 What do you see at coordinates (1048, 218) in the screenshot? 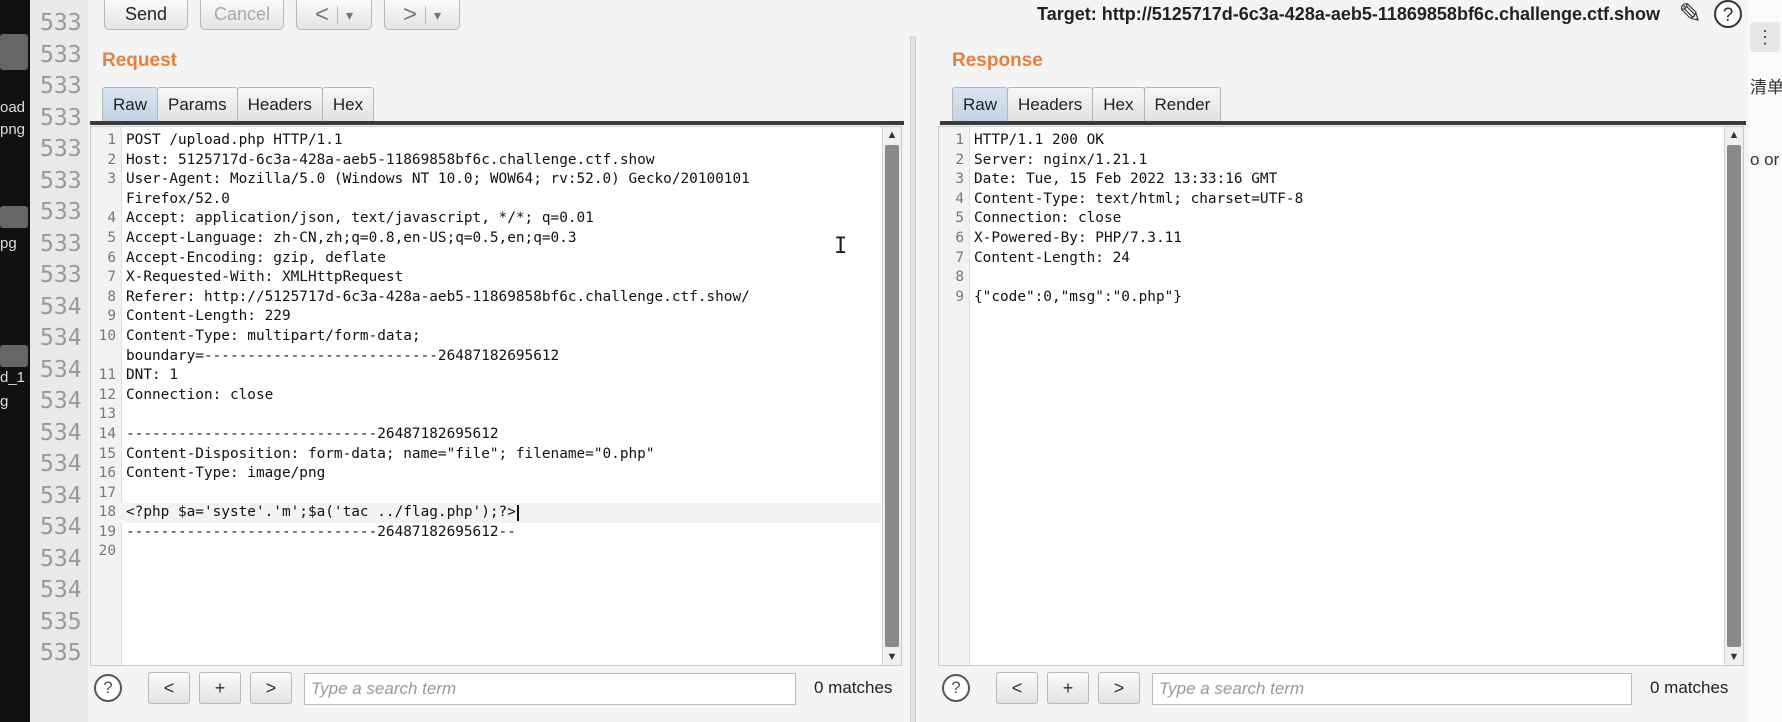
I see `line-text: Connection: close` at bounding box center [1048, 218].